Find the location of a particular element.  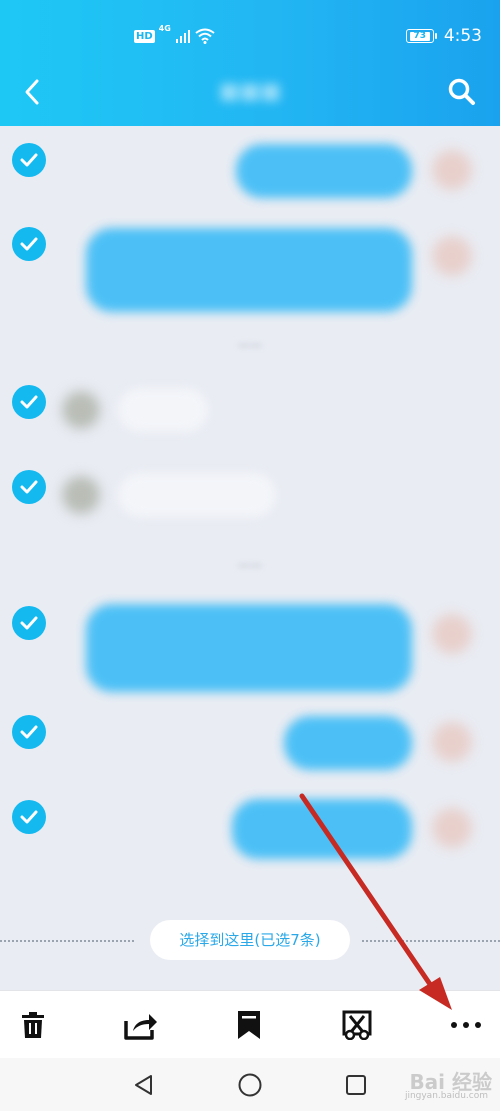

square-recents-icon is located at coordinates (356, 1085).